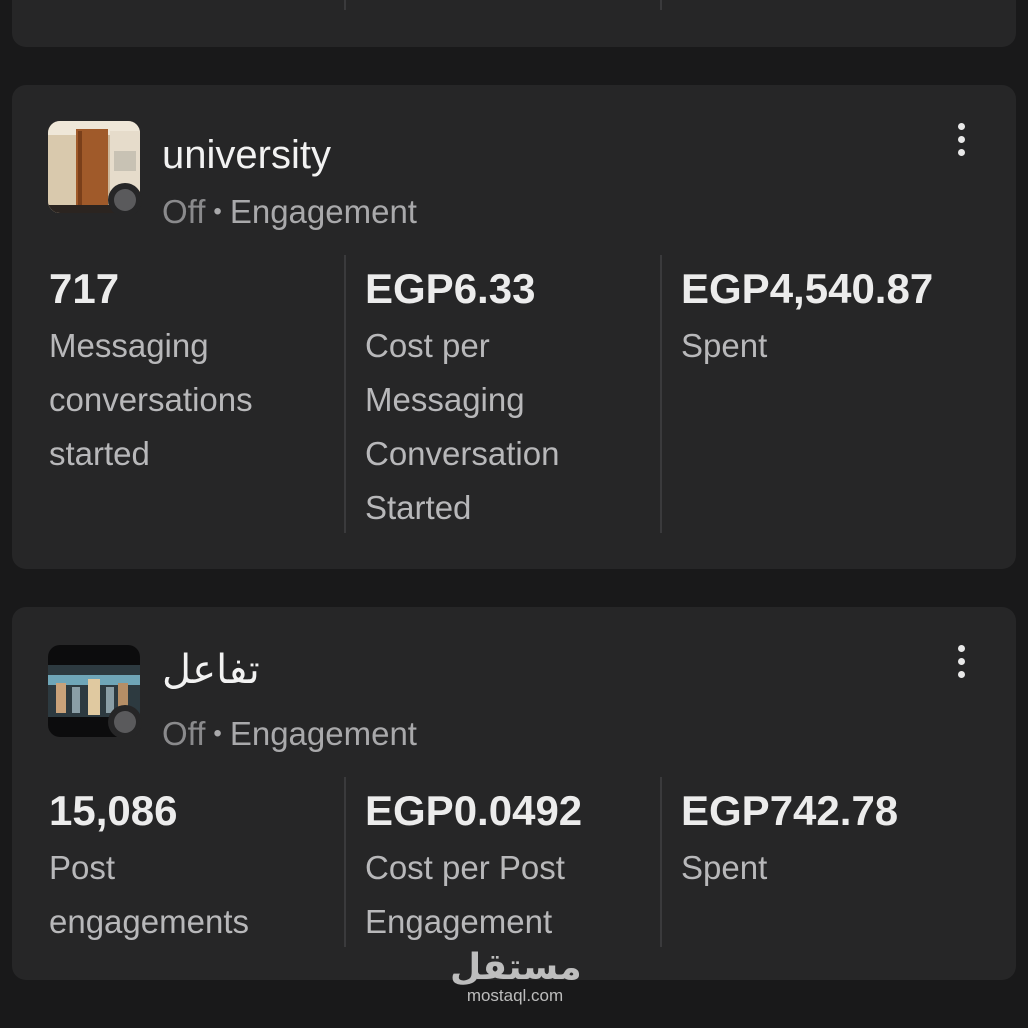 Image resolution: width=1028 pixels, height=1028 pixels. What do you see at coordinates (465, 894) in the screenshot?
I see `metric-label: Cost per Post Engagement` at bounding box center [465, 894].